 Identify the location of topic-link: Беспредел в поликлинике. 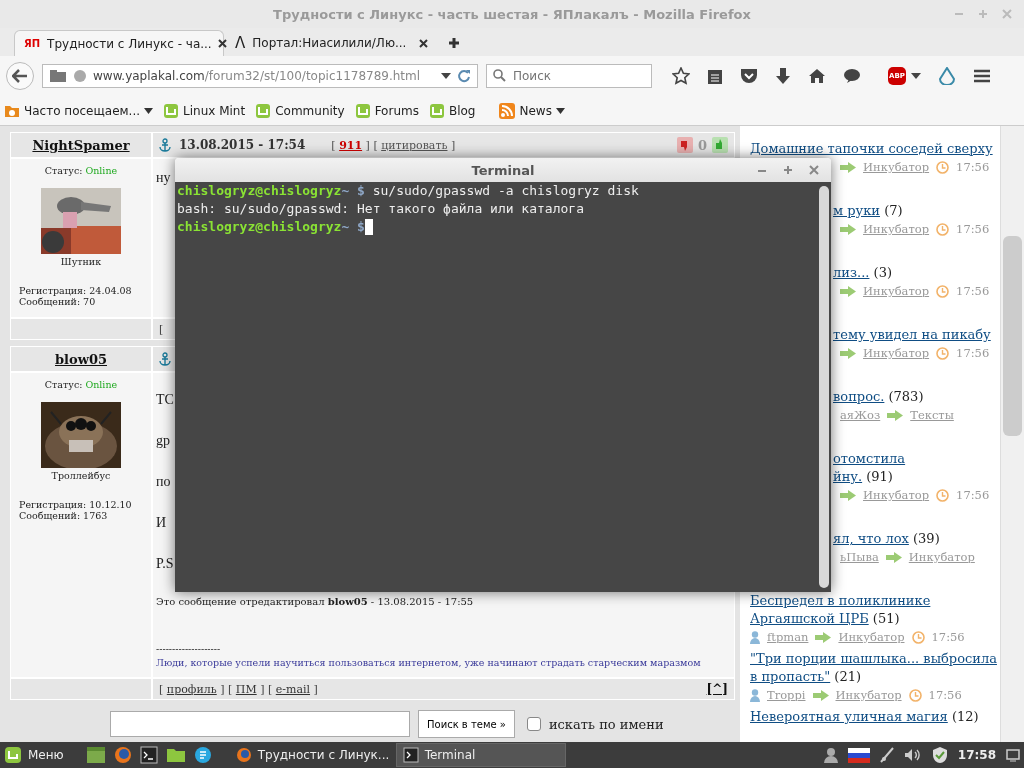
(840, 600).